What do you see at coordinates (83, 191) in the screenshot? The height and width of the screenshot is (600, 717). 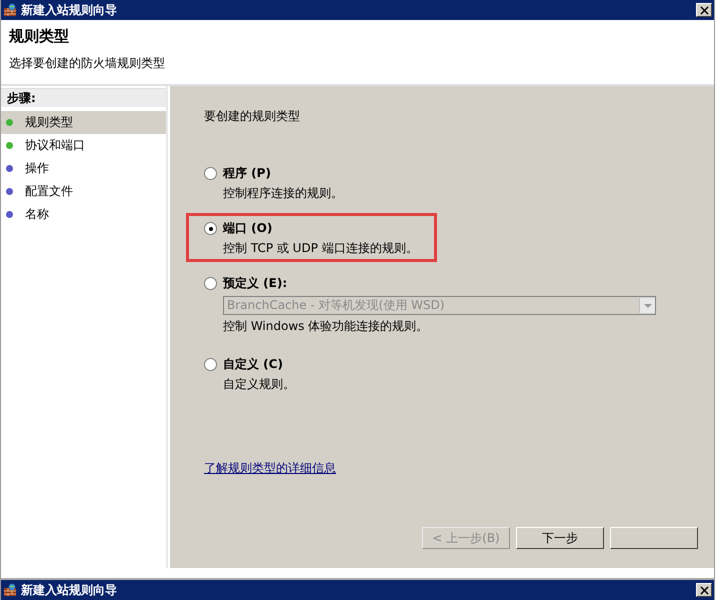 I see `step-item: 配置文件` at bounding box center [83, 191].